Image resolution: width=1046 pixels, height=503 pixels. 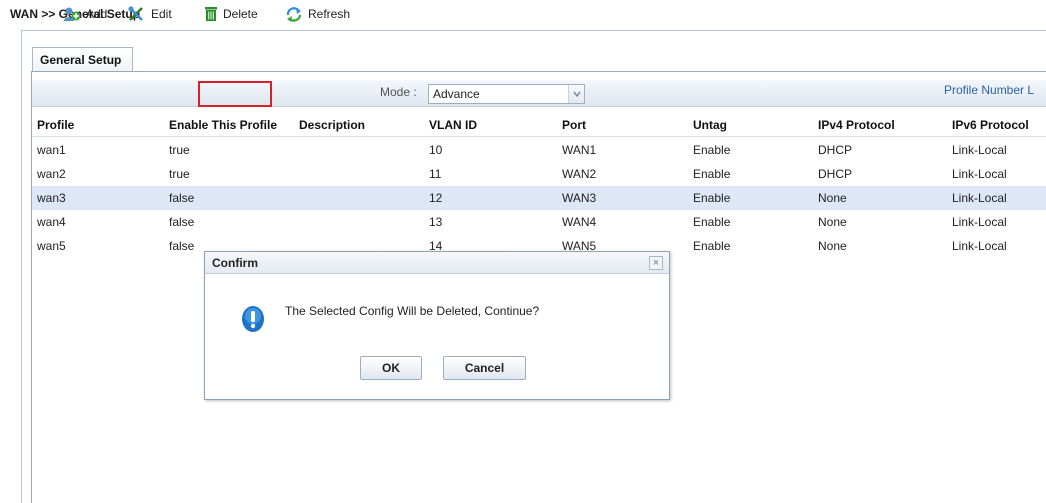 I want to click on cell-profile: wan3, so click(x=51, y=198).